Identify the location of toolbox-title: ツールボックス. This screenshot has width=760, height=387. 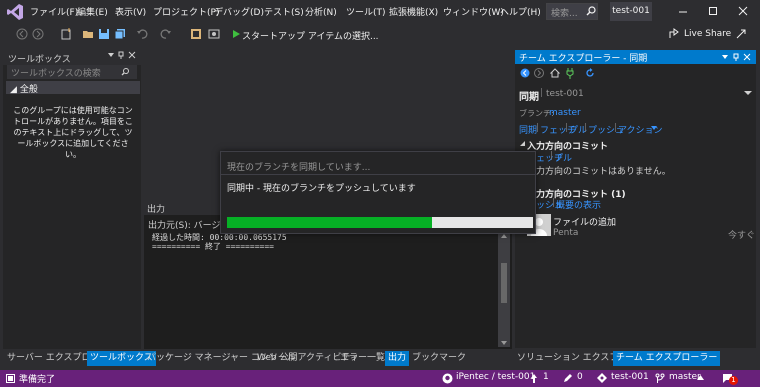
(39, 60).